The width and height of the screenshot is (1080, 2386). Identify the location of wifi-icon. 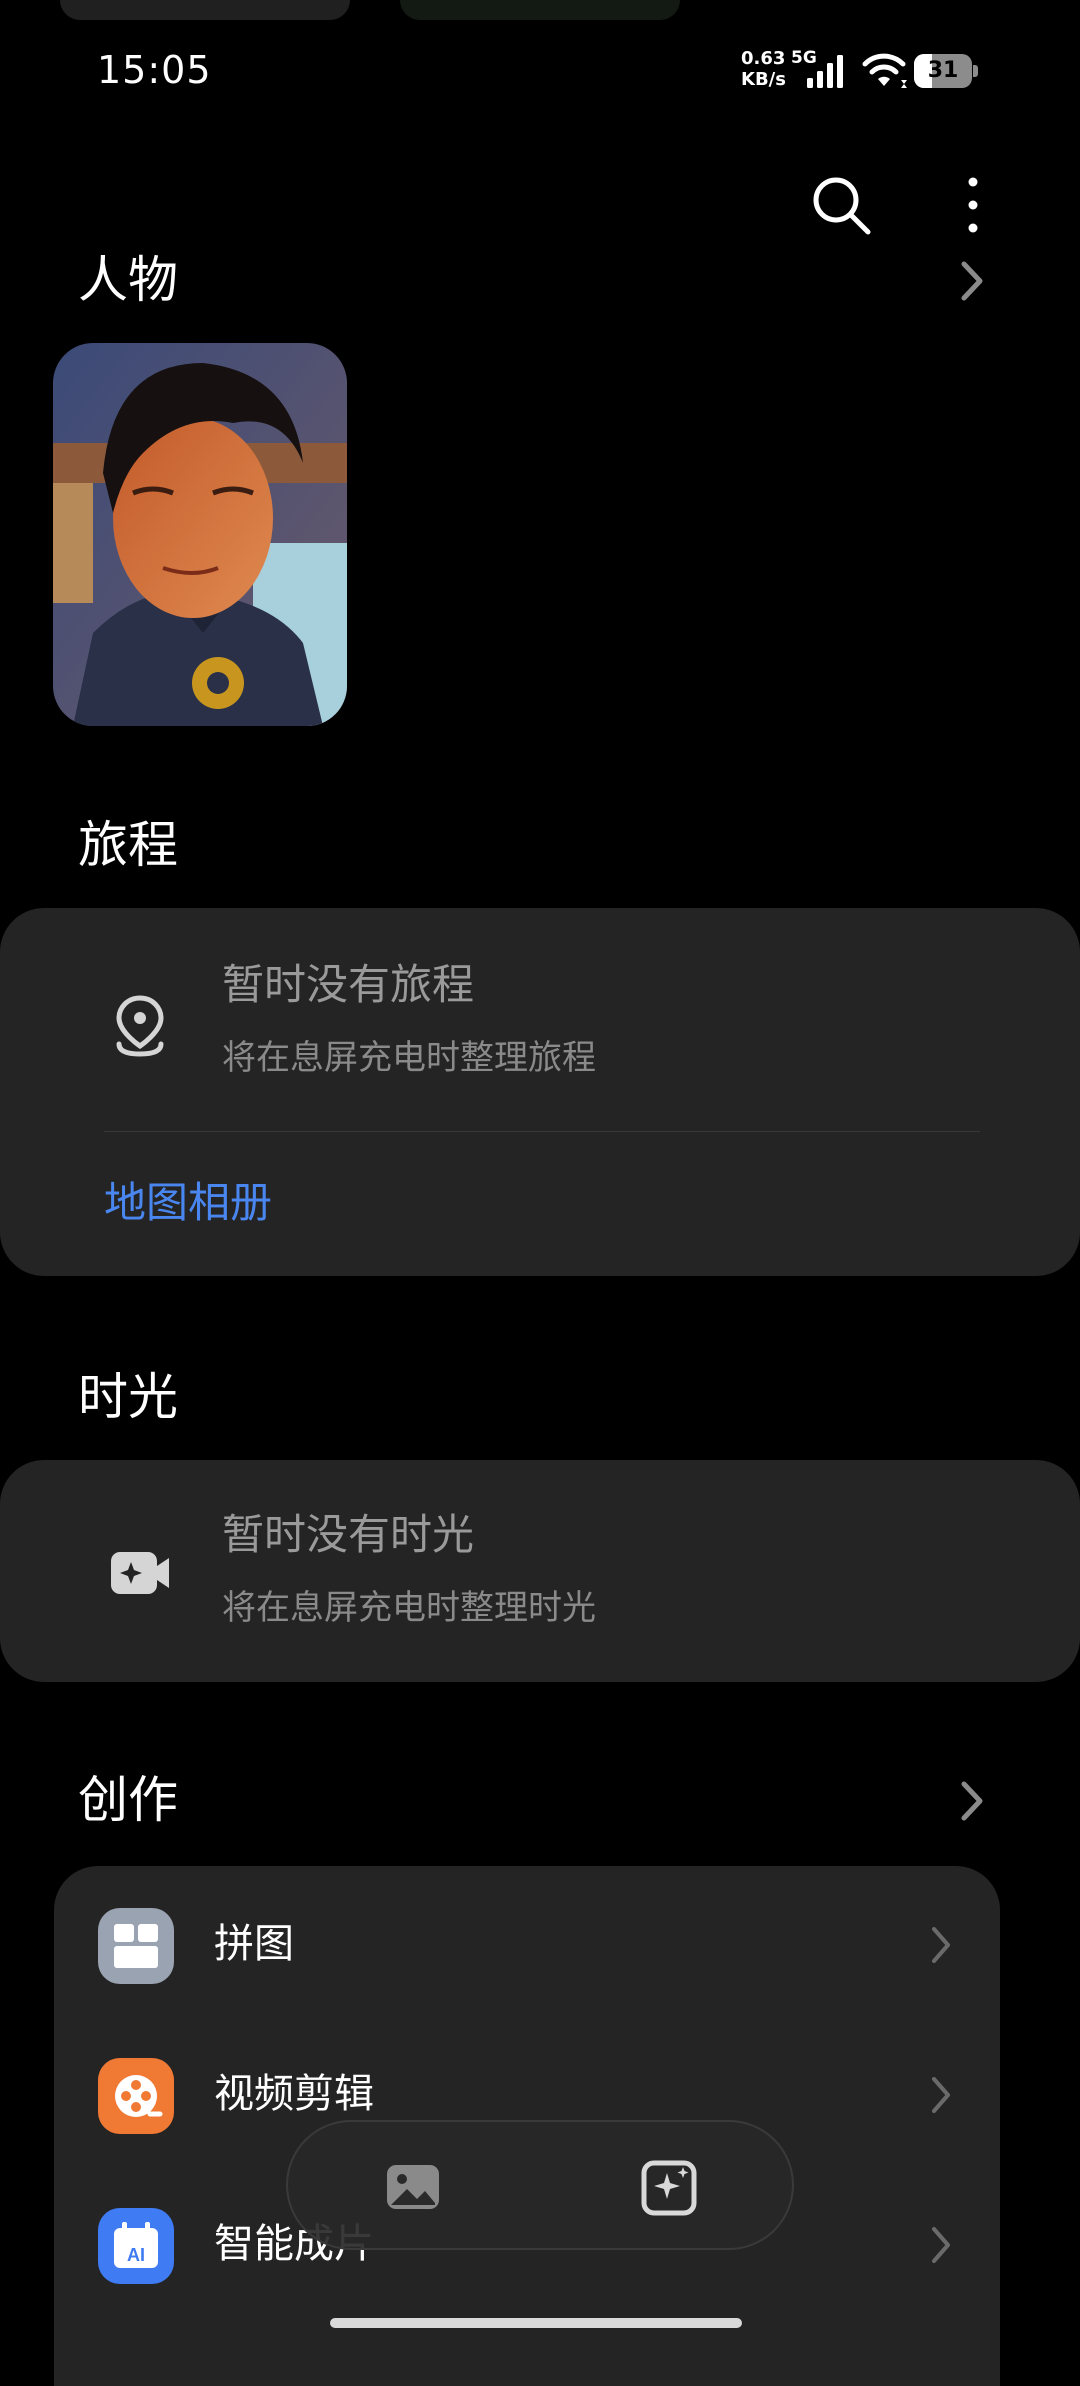
(884, 70).